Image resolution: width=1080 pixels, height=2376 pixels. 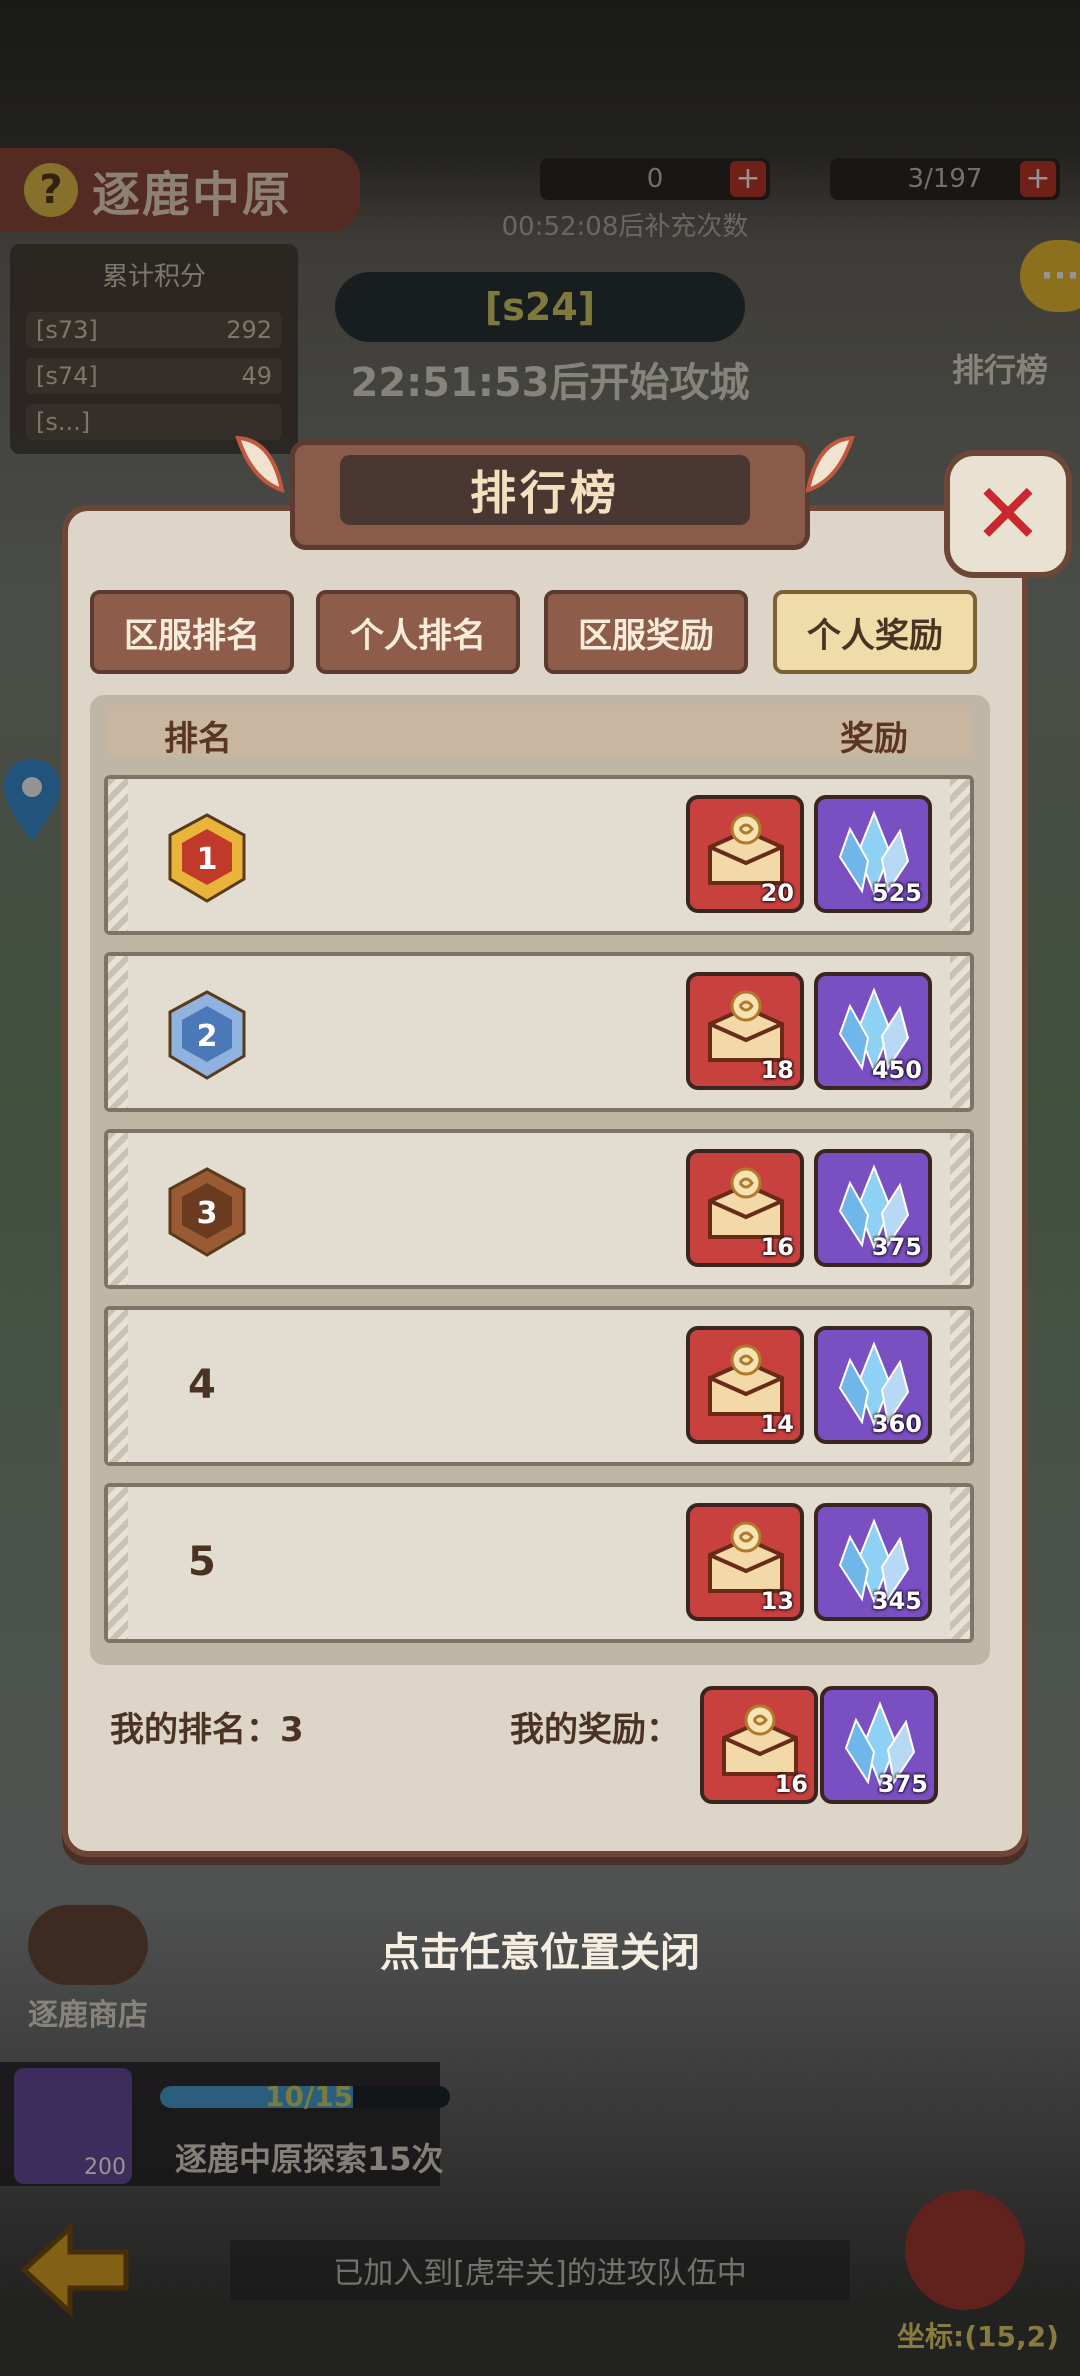 What do you see at coordinates (202, 1385) in the screenshot?
I see `rank-number: 4` at bounding box center [202, 1385].